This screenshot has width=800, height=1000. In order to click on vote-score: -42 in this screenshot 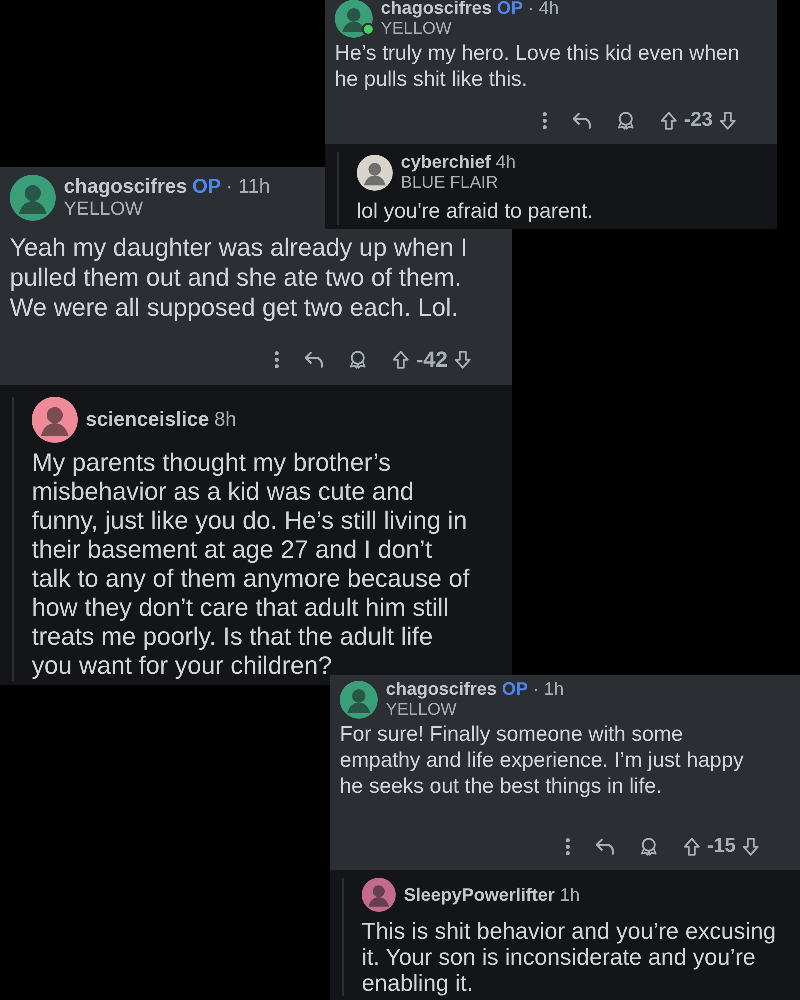, I will do `click(432, 360)`.